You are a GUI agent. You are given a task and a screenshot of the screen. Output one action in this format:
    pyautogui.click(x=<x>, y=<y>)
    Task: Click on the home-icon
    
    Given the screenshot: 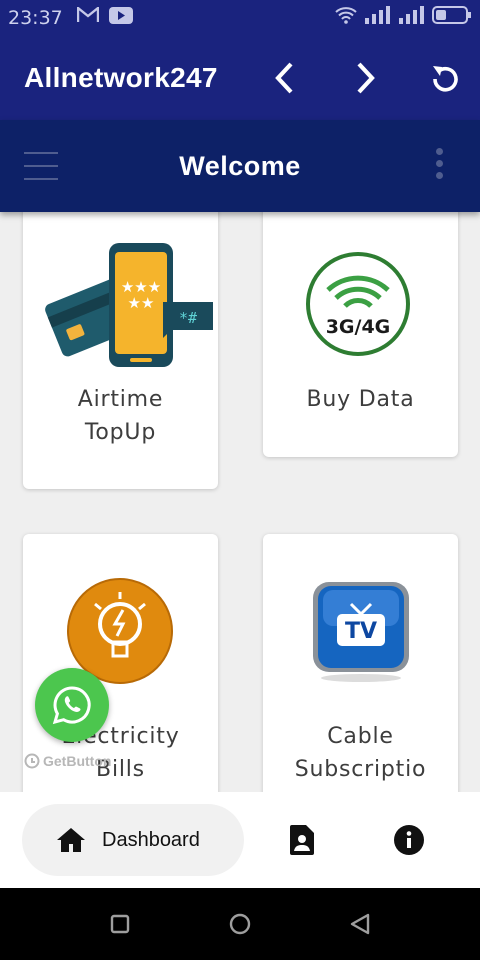 What is the action you would take?
    pyautogui.click(x=71, y=840)
    